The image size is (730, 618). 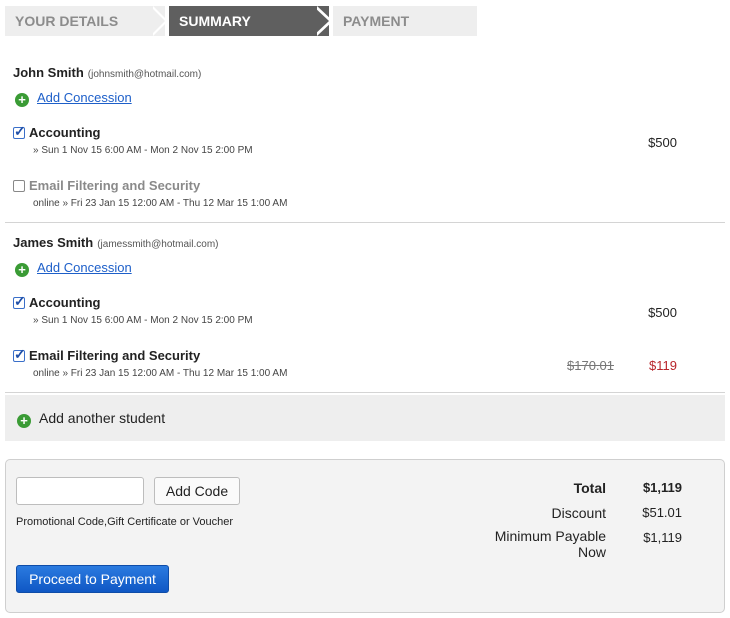 What do you see at coordinates (405, 21) in the screenshot?
I see `step-payment: PAYMENT` at bounding box center [405, 21].